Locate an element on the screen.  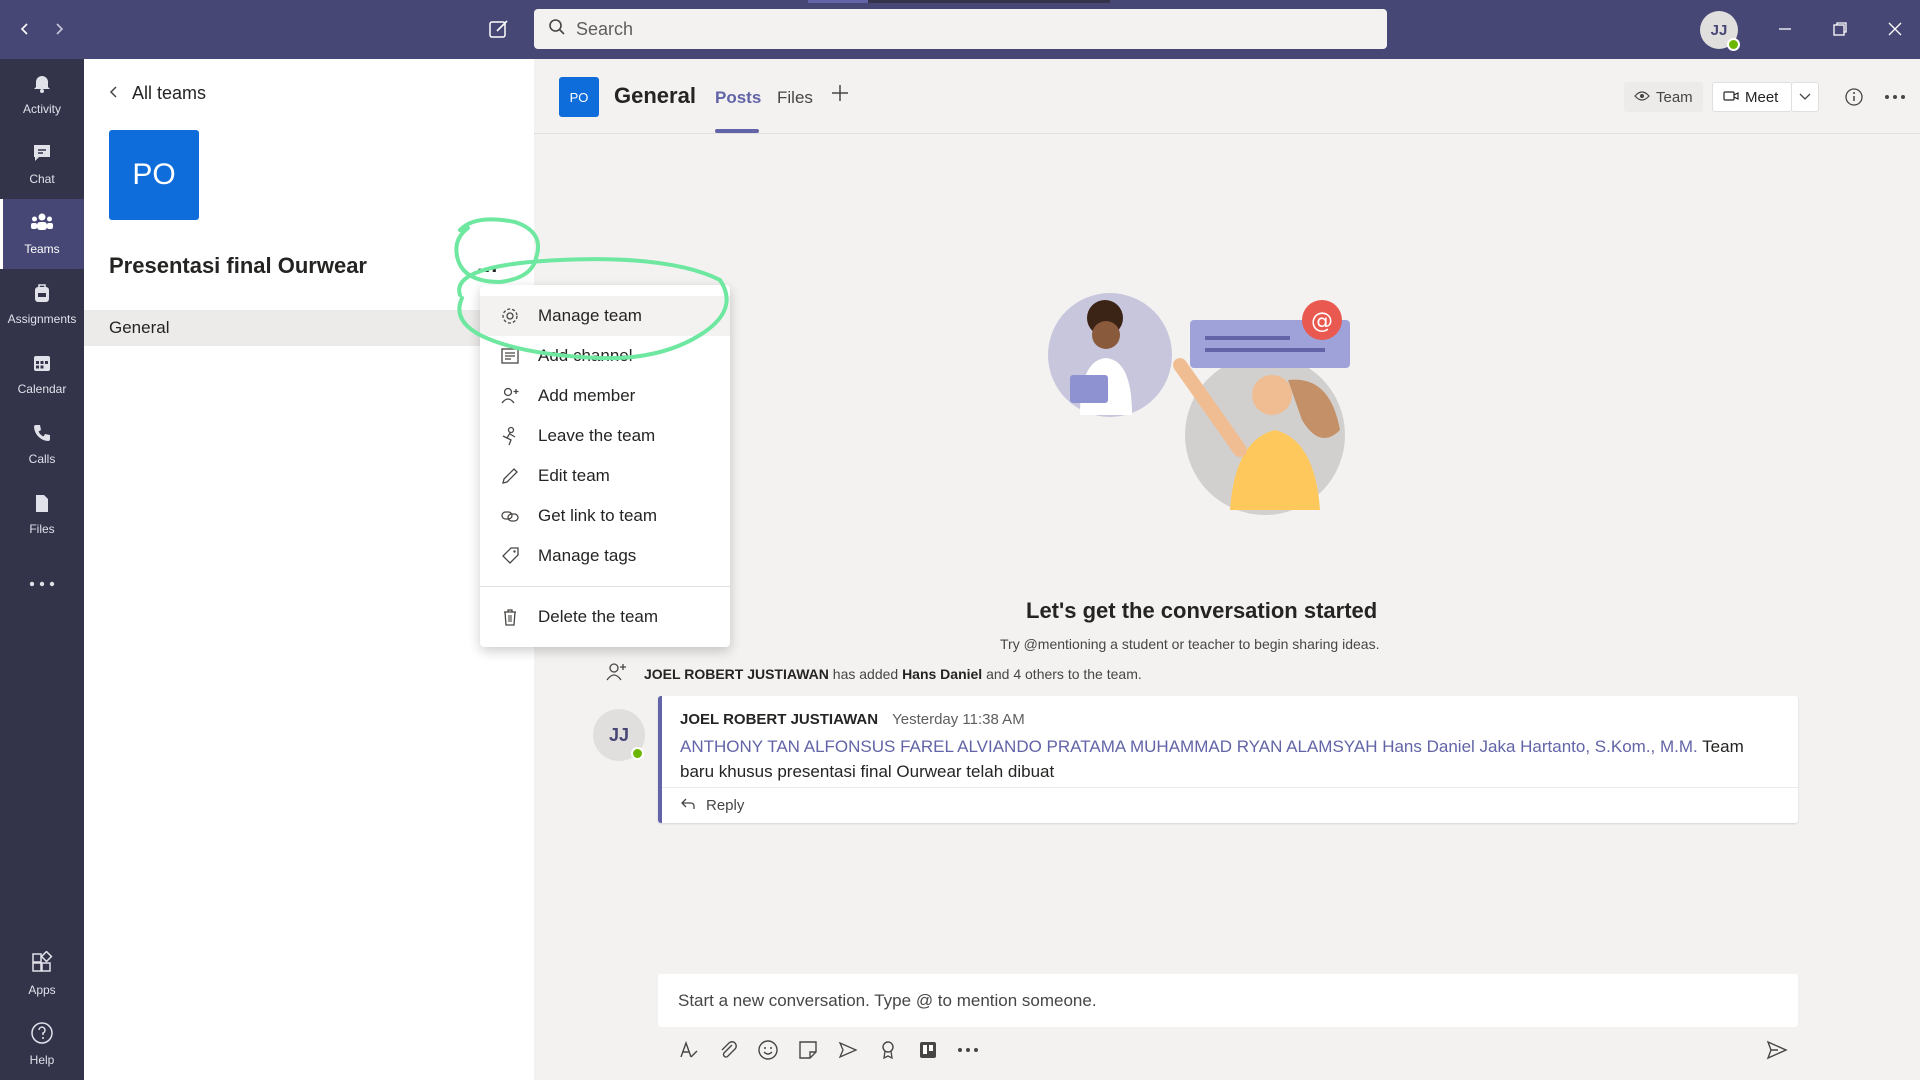
all-teams-link: All teams is located at coordinates (157, 93).